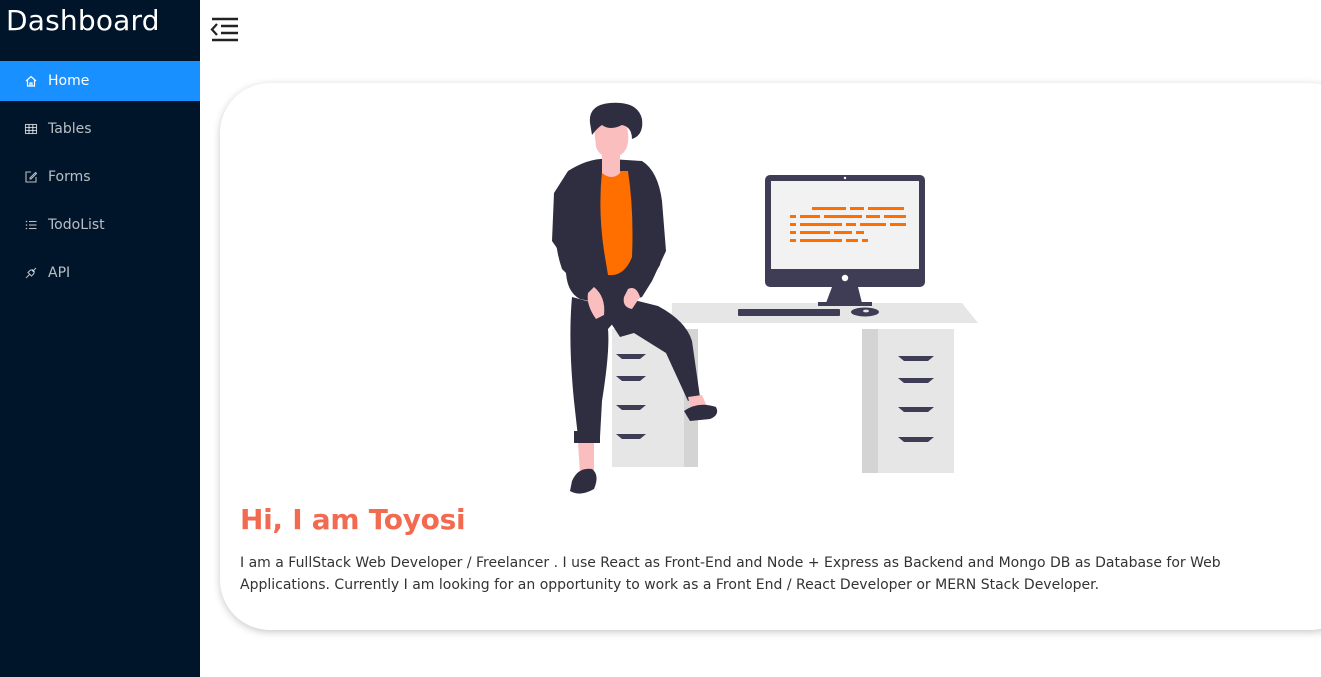 This screenshot has width=1321, height=677. I want to click on api-icon, so click(31, 273).